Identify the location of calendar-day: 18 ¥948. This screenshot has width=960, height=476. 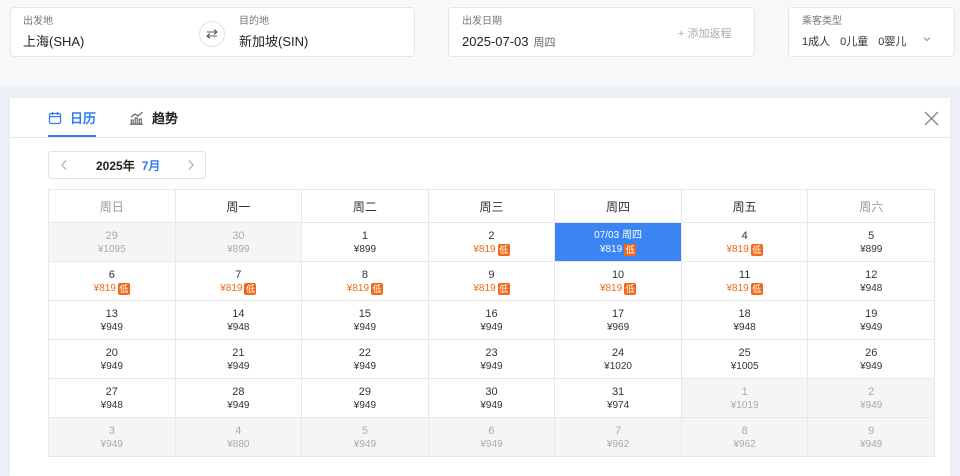
(745, 320).